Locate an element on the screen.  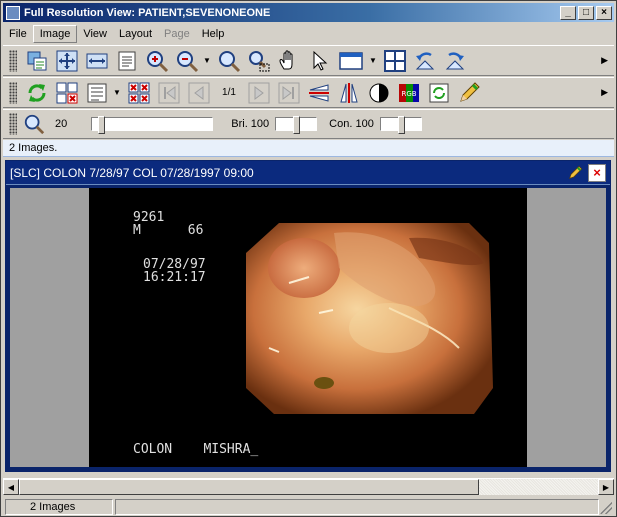
reset-icon is located at coordinates (439, 92).